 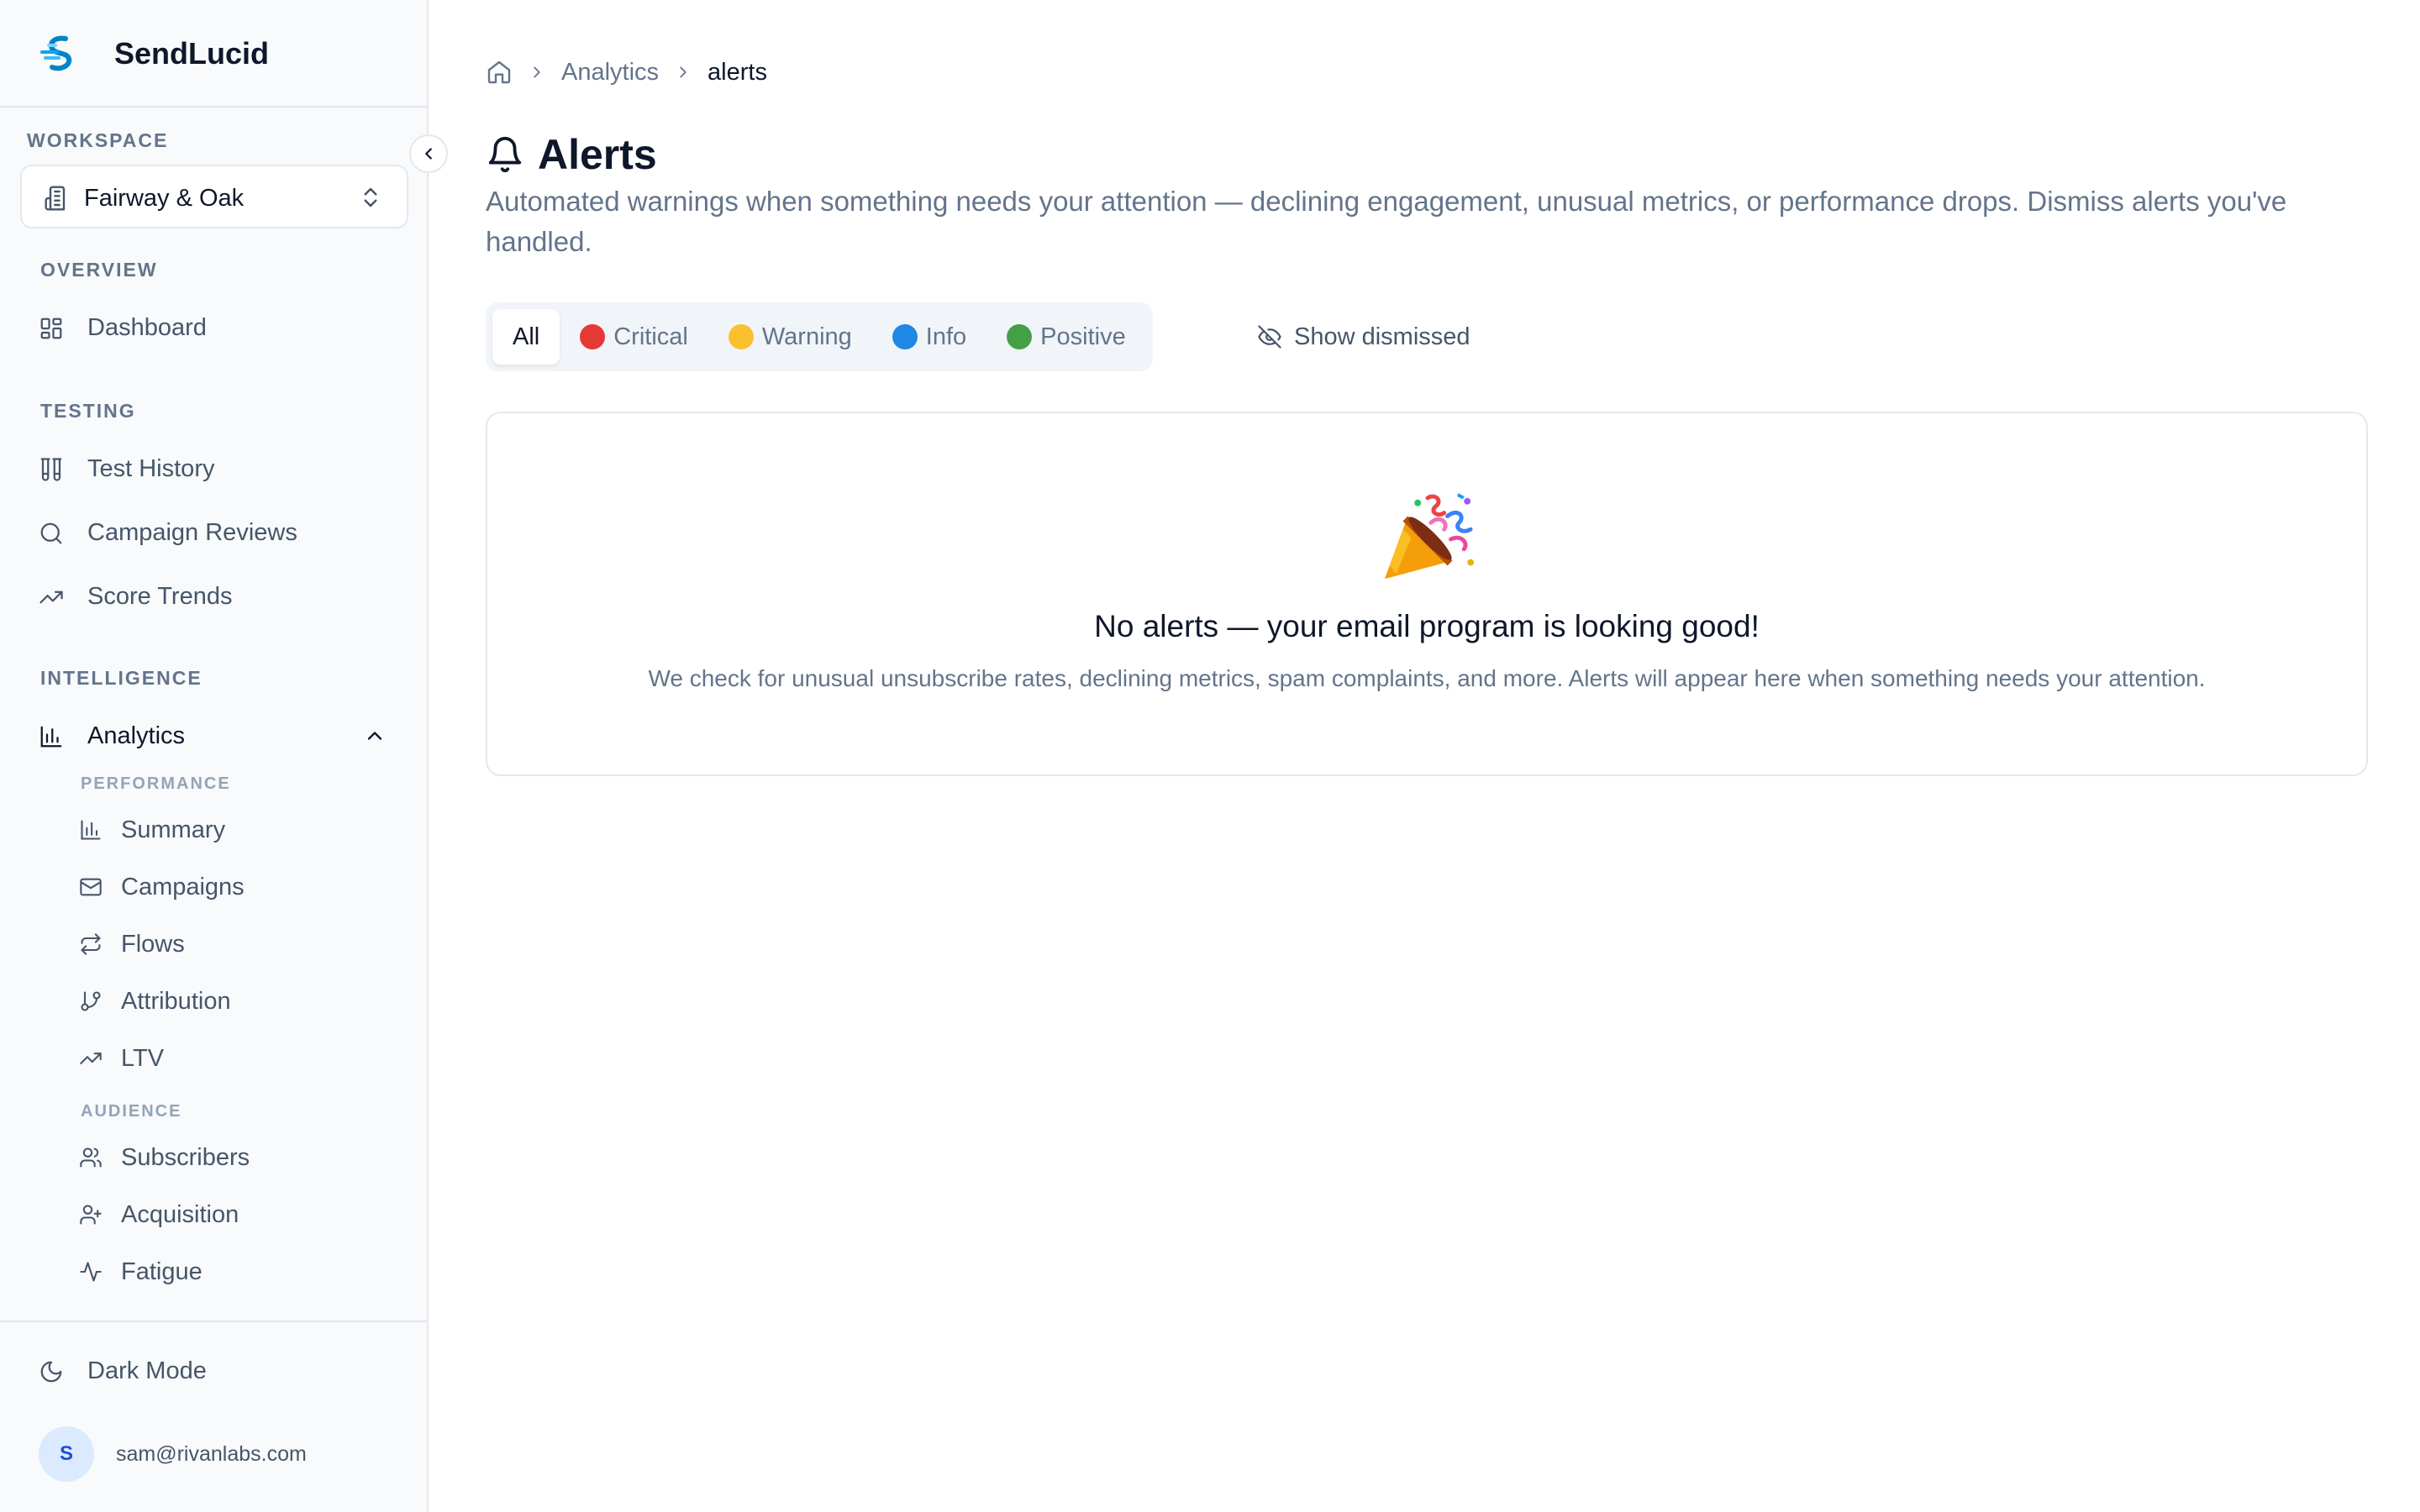 I want to click on filter-info: Info, so click(x=929, y=337).